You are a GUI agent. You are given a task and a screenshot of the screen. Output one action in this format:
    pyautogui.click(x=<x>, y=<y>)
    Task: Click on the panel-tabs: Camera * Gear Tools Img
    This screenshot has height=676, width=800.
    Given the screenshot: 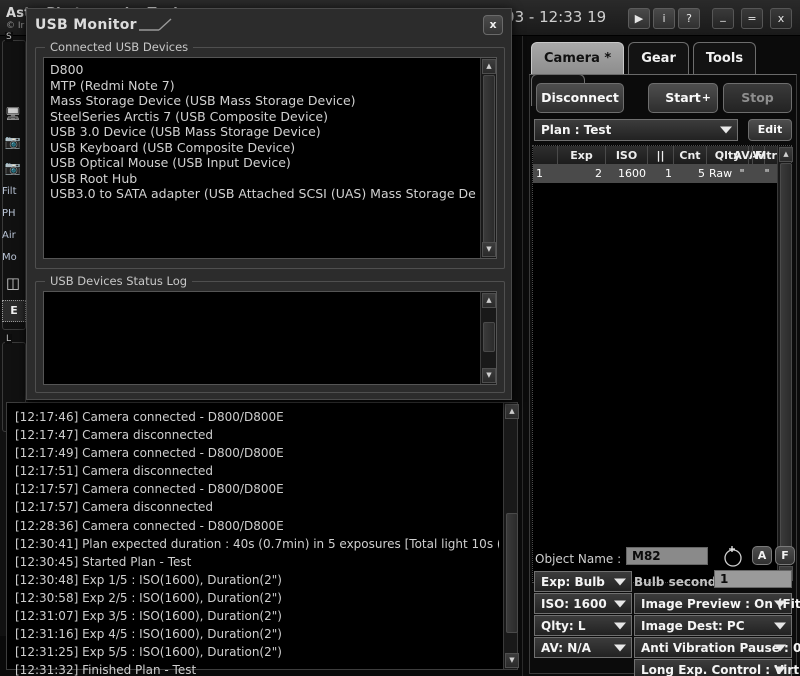 What is the action you would take?
    pyautogui.click(x=665, y=74)
    